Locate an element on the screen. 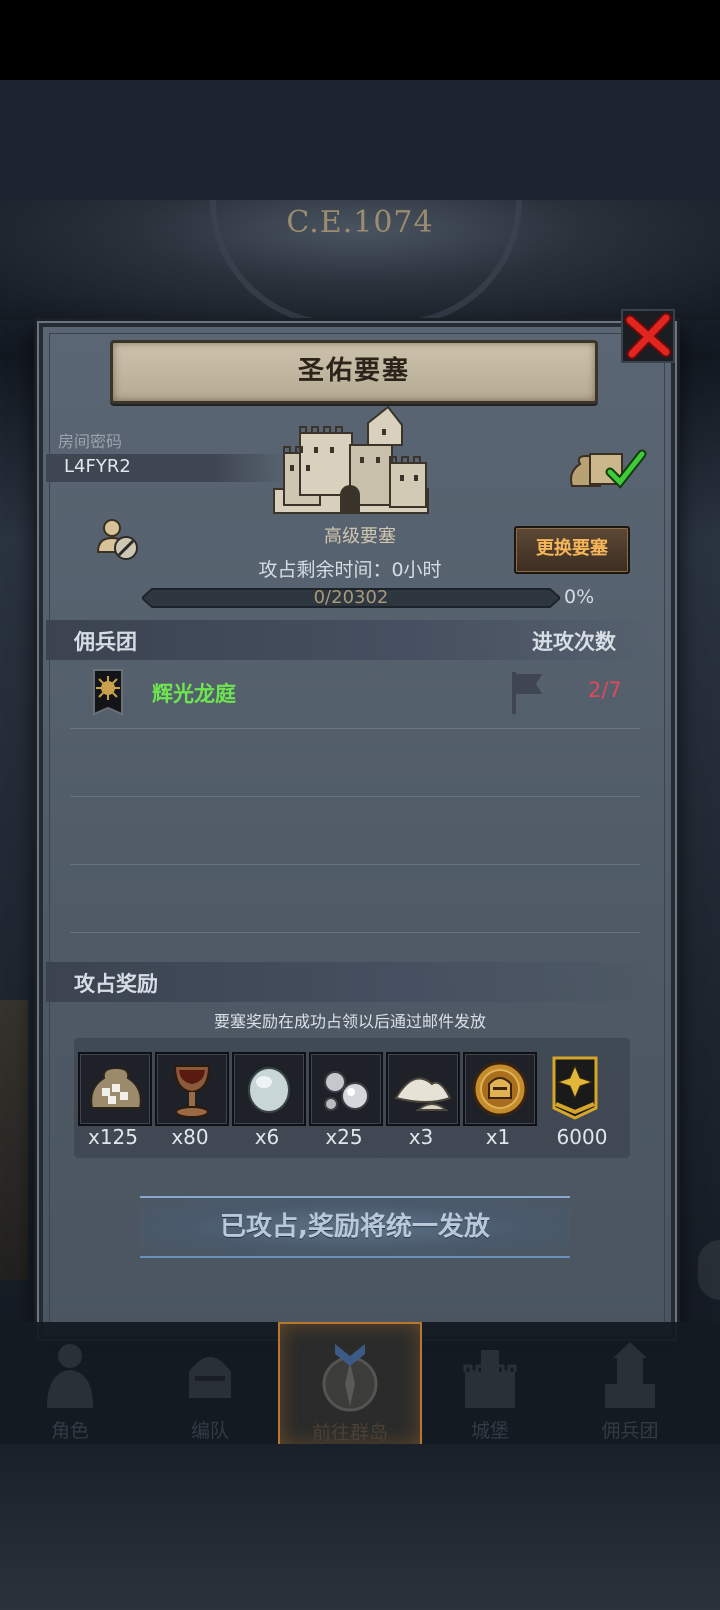 The width and height of the screenshot is (720, 1610). reward-qty: x80 is located at coordinates (190, 1137).